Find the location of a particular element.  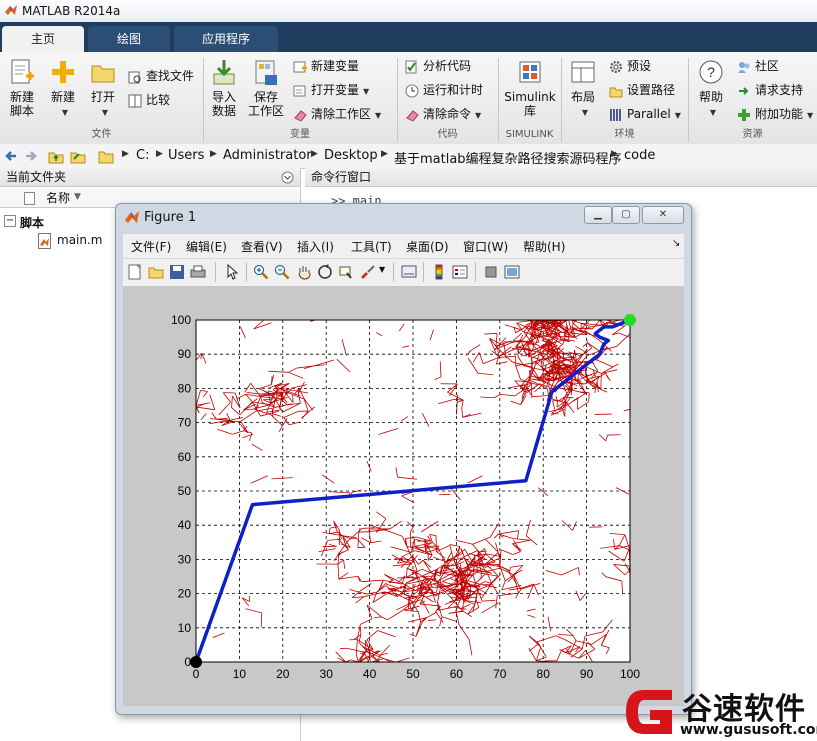

new-variable-button: 新建变量 is located at coordinates (326, 66).